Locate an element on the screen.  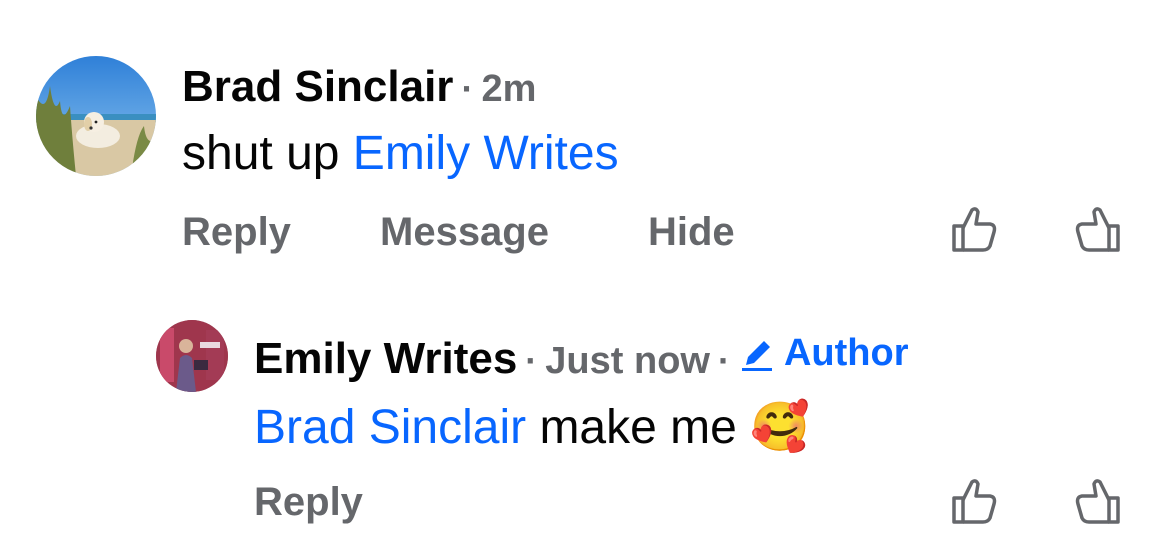
author-name: Brad Sinclair is located at coordinates (317, 87).